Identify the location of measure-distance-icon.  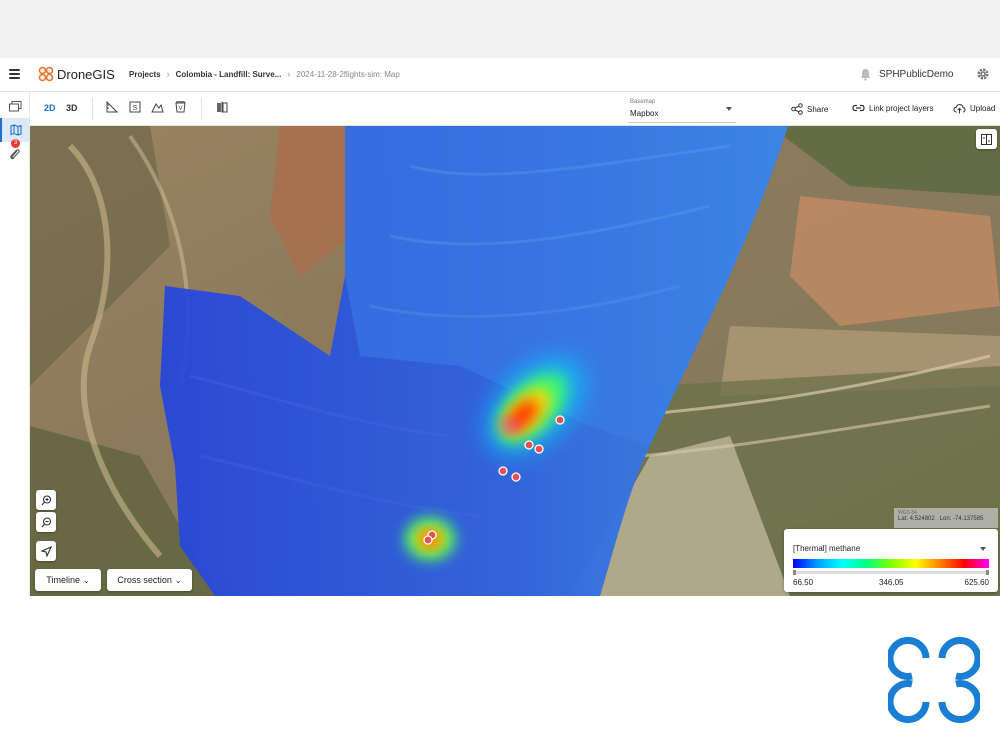
(112, 107).